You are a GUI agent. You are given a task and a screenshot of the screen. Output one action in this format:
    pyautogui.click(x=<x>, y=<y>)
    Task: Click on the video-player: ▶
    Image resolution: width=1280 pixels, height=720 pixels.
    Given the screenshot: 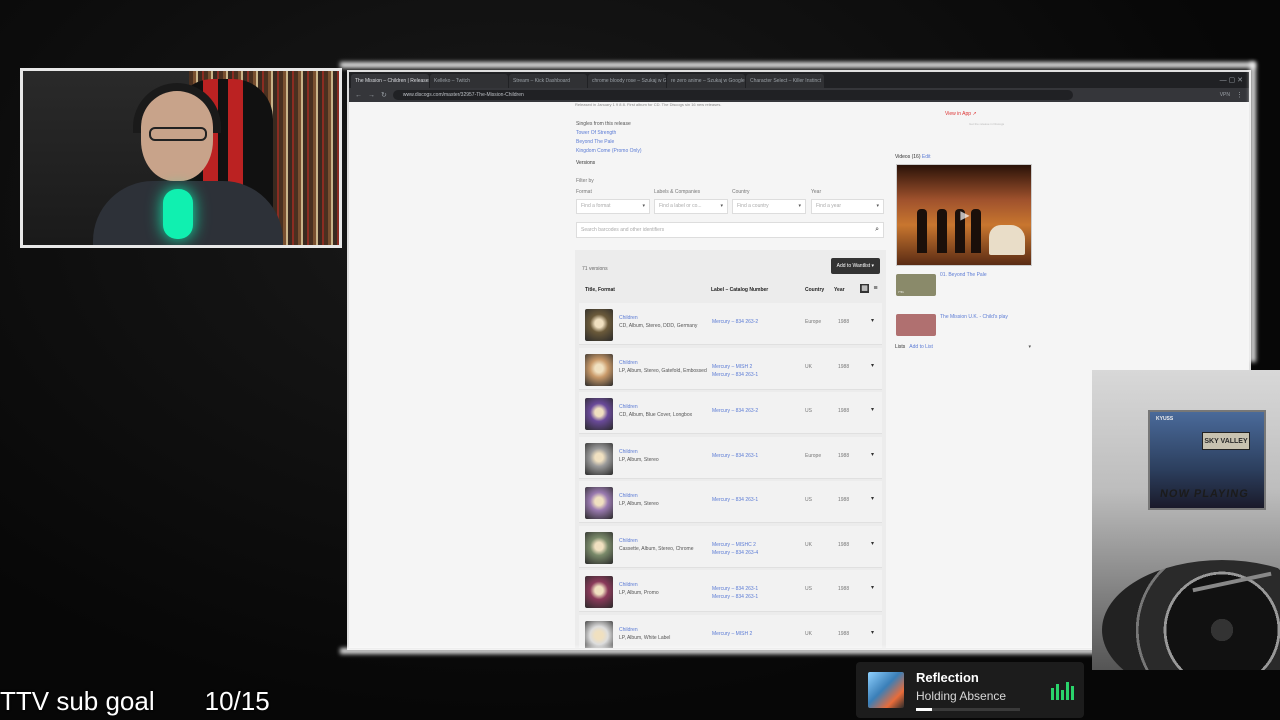 What is the action you would take?
    pyautogui.click(x=964, y=215)
    